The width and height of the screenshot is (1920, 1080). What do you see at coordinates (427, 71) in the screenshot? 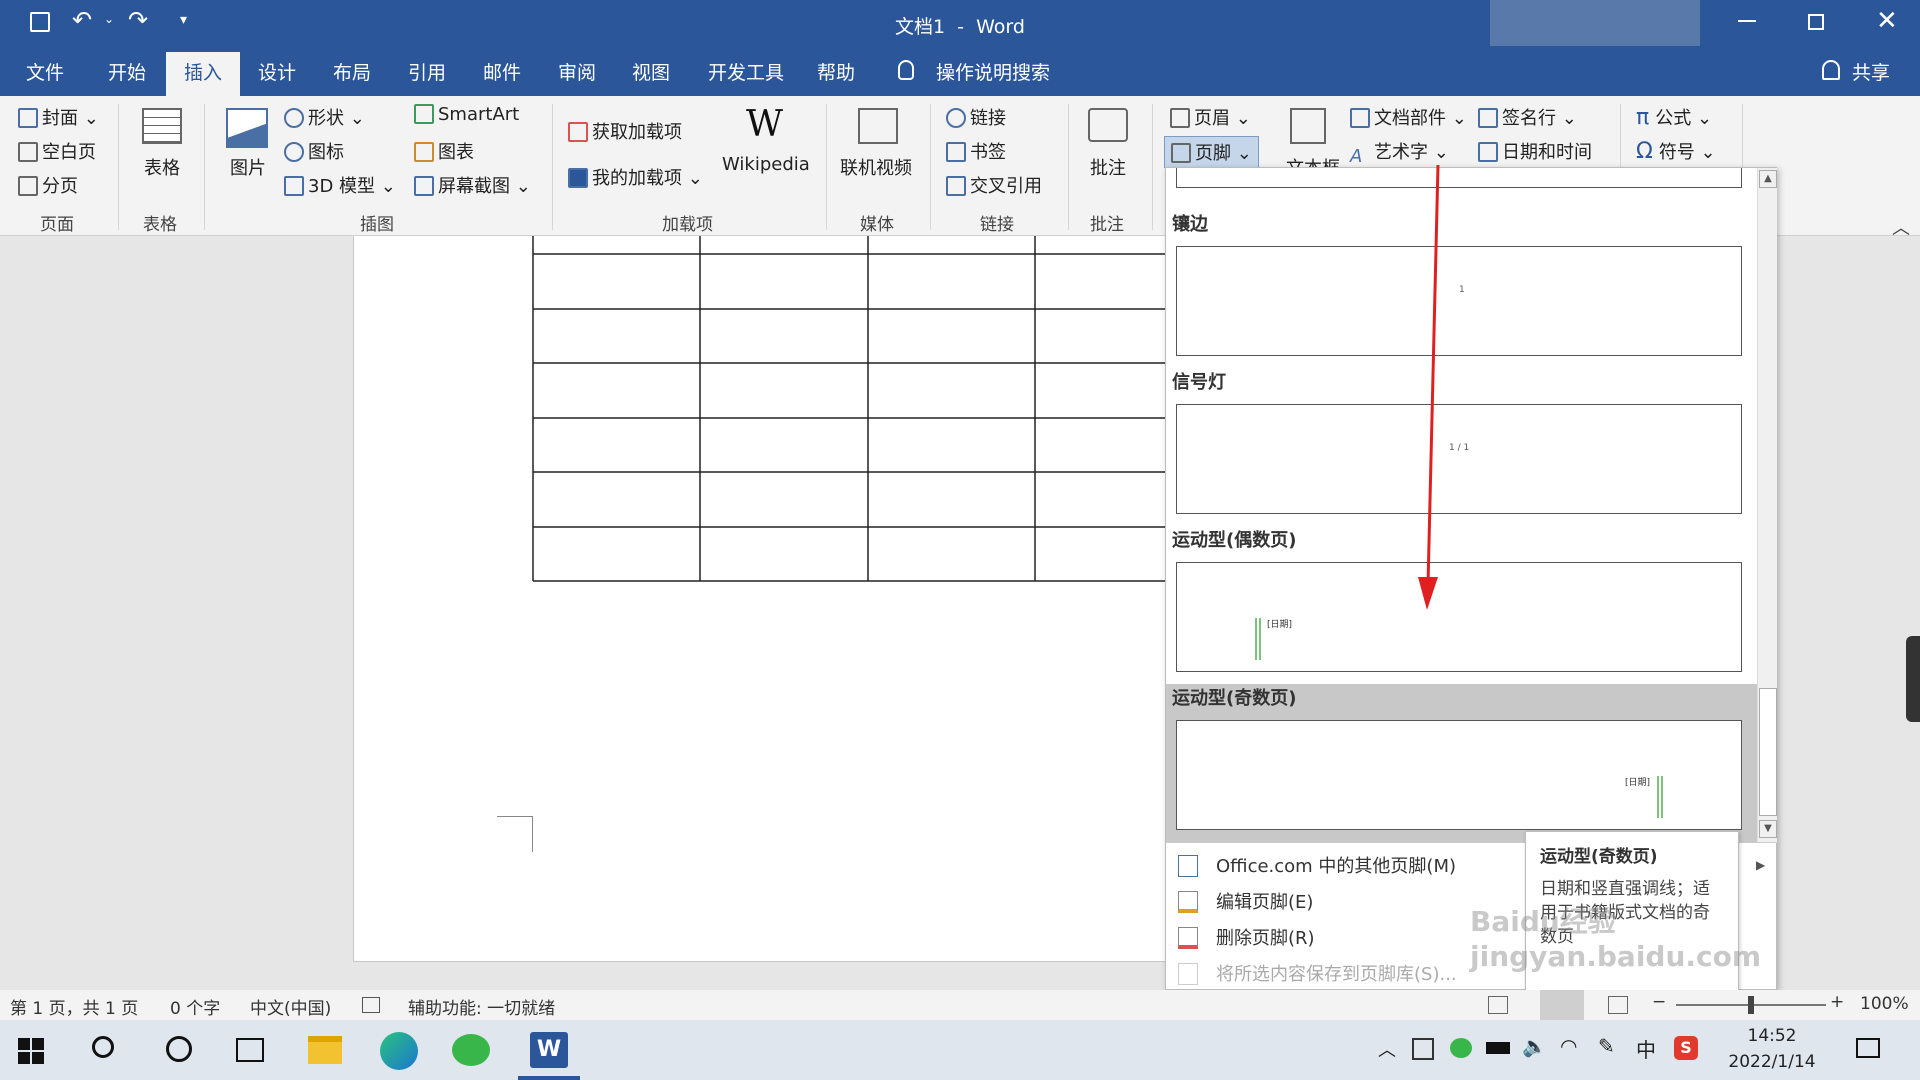
I see `tab-references: 引用` at bounding box center [427, 71].